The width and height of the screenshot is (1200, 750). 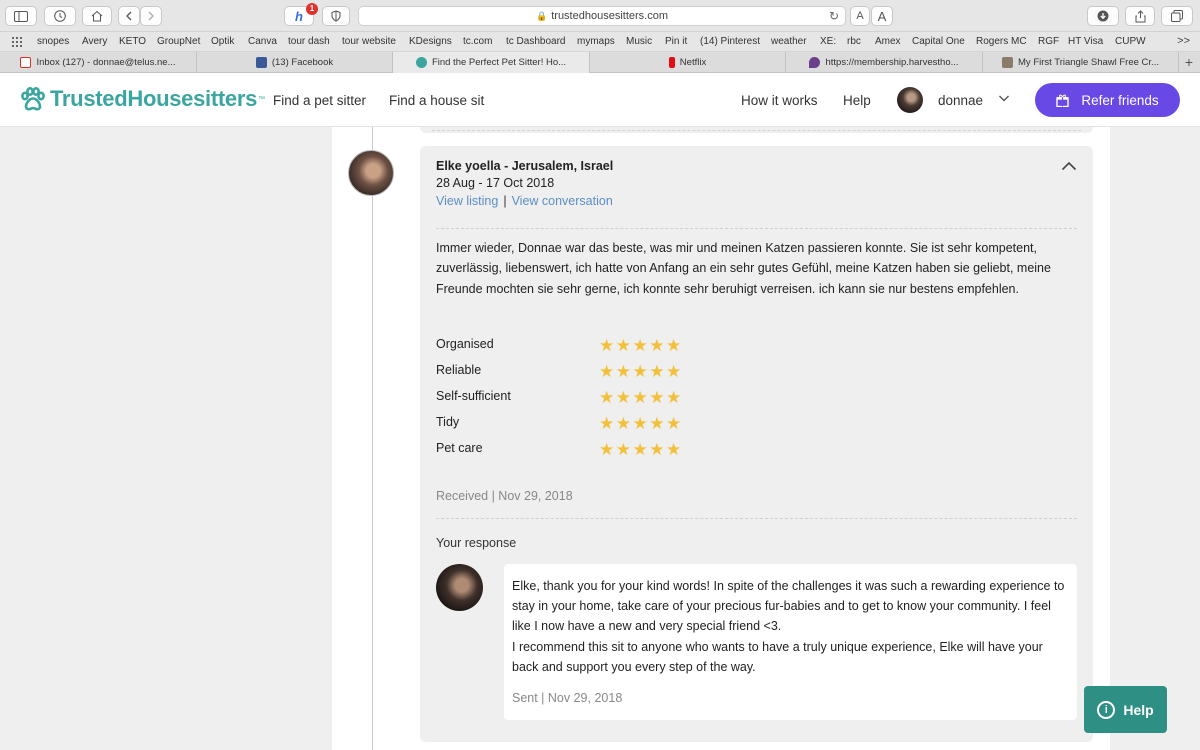 I want to click on sent-date: Sent | Nov 29, 2018, so click(x=567, y=698).